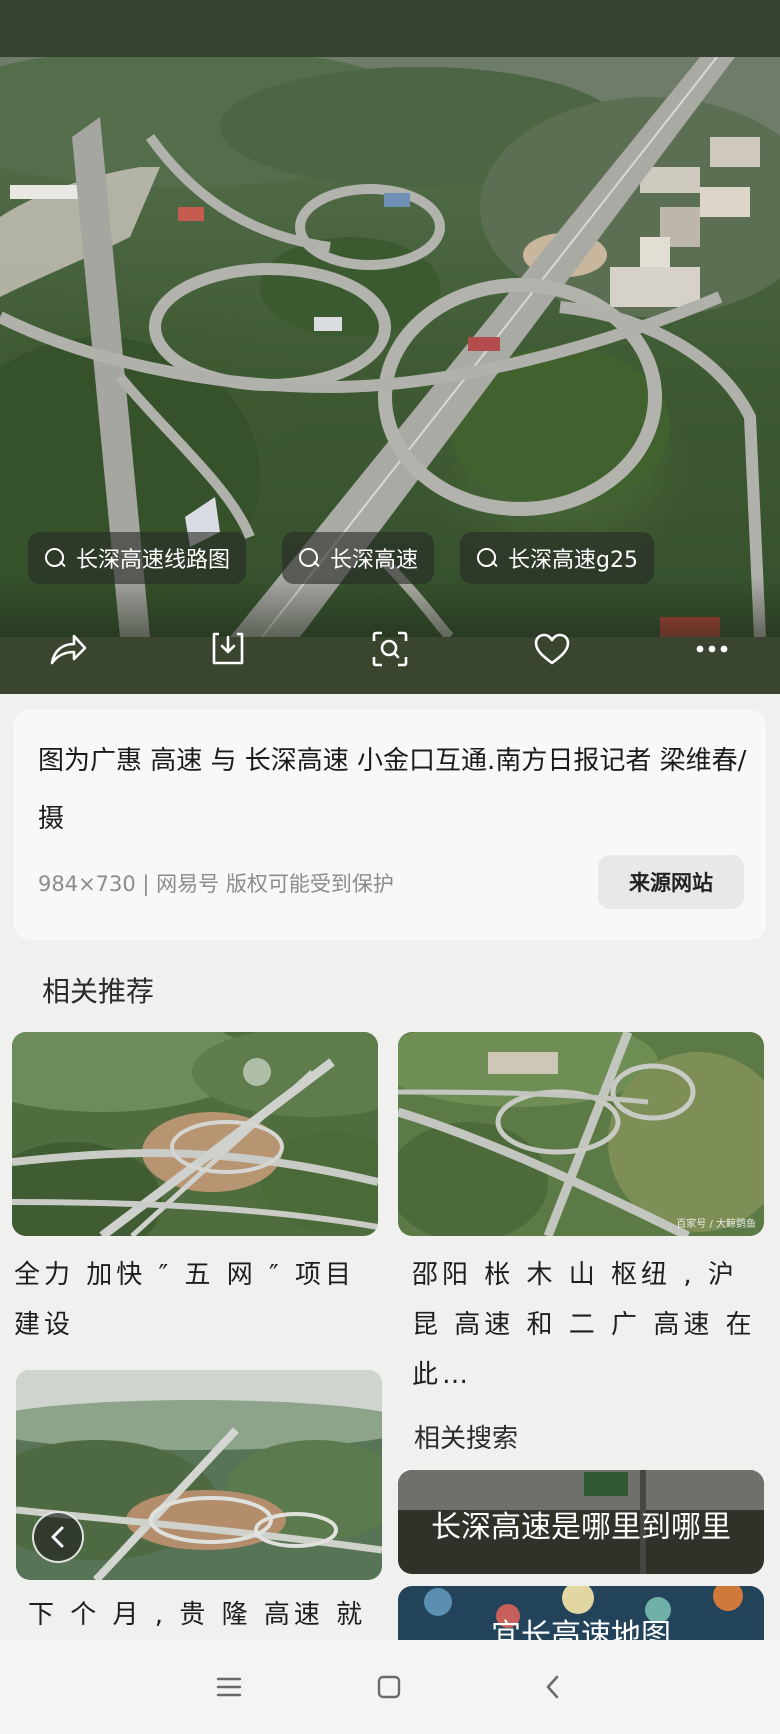 The height and width of the screenshot is (1734, 780). Describe the element at coordinates (374, 560) in the screenshot. I see `search-chip-label: 长深高速` at that location.